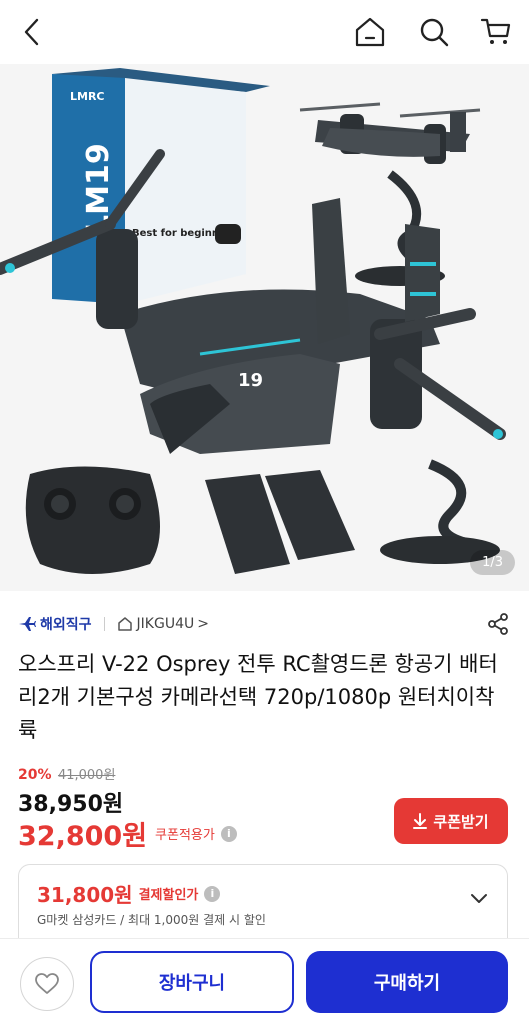  I want to click on card-price-row: 31,800원 결제할인가 i, so click(129, 893).